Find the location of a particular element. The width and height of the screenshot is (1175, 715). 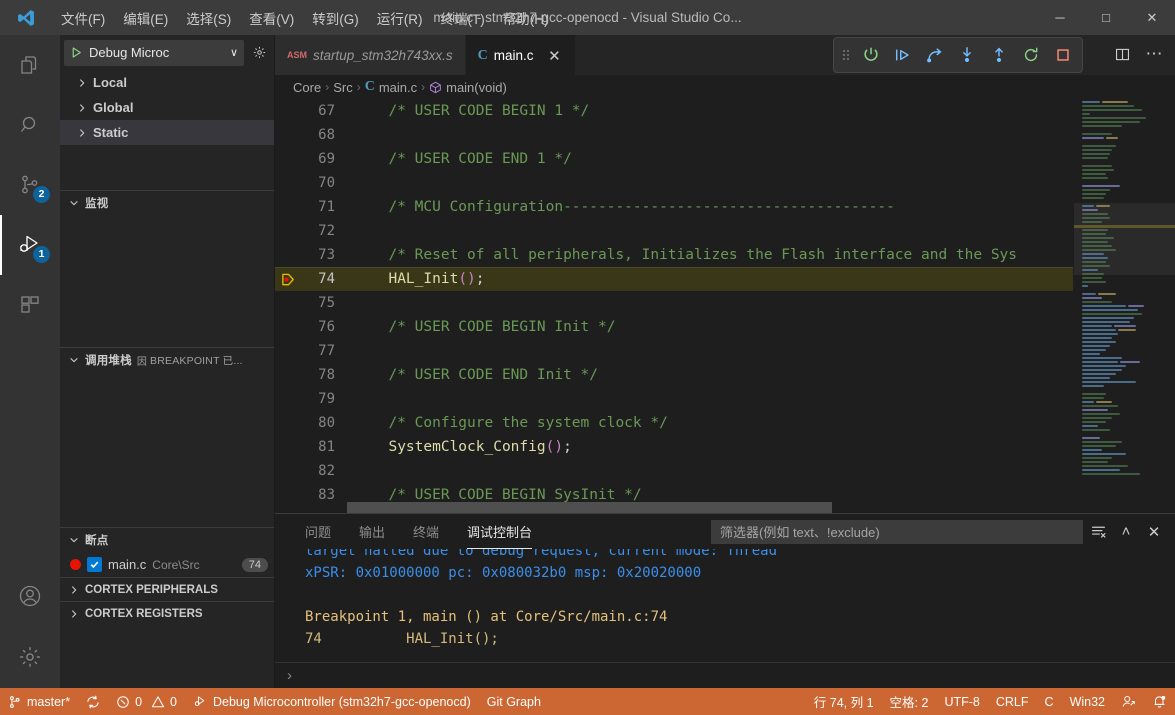

code-line: 81 SystemClock_Config(); is located at coordinates (674, 447).